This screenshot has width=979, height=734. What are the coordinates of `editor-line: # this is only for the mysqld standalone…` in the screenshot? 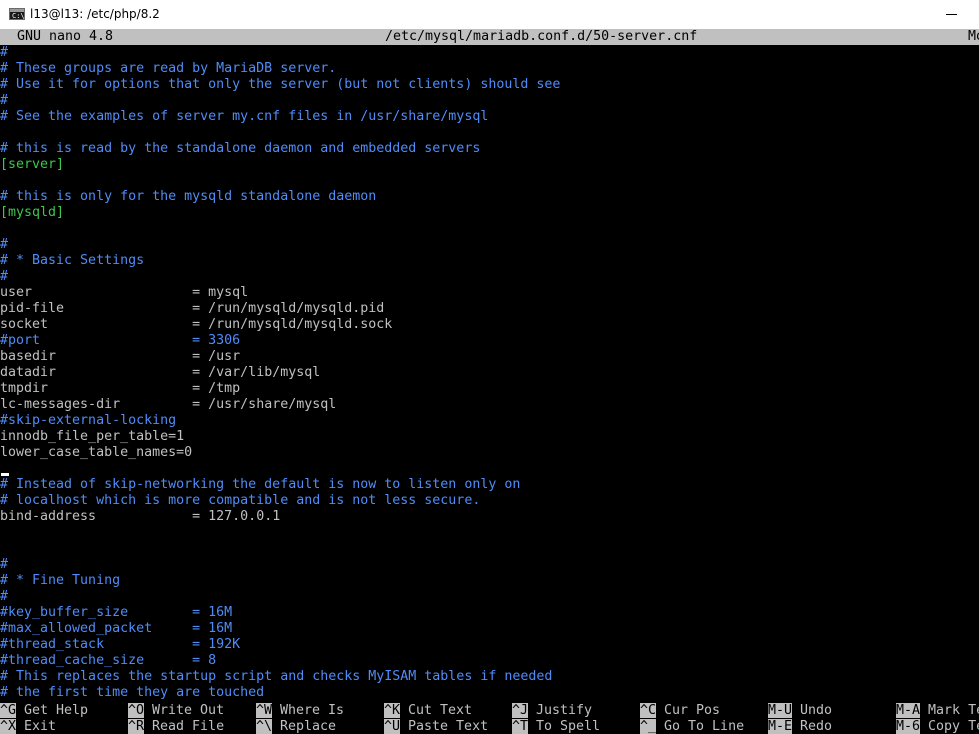 It's located at (489, 197).